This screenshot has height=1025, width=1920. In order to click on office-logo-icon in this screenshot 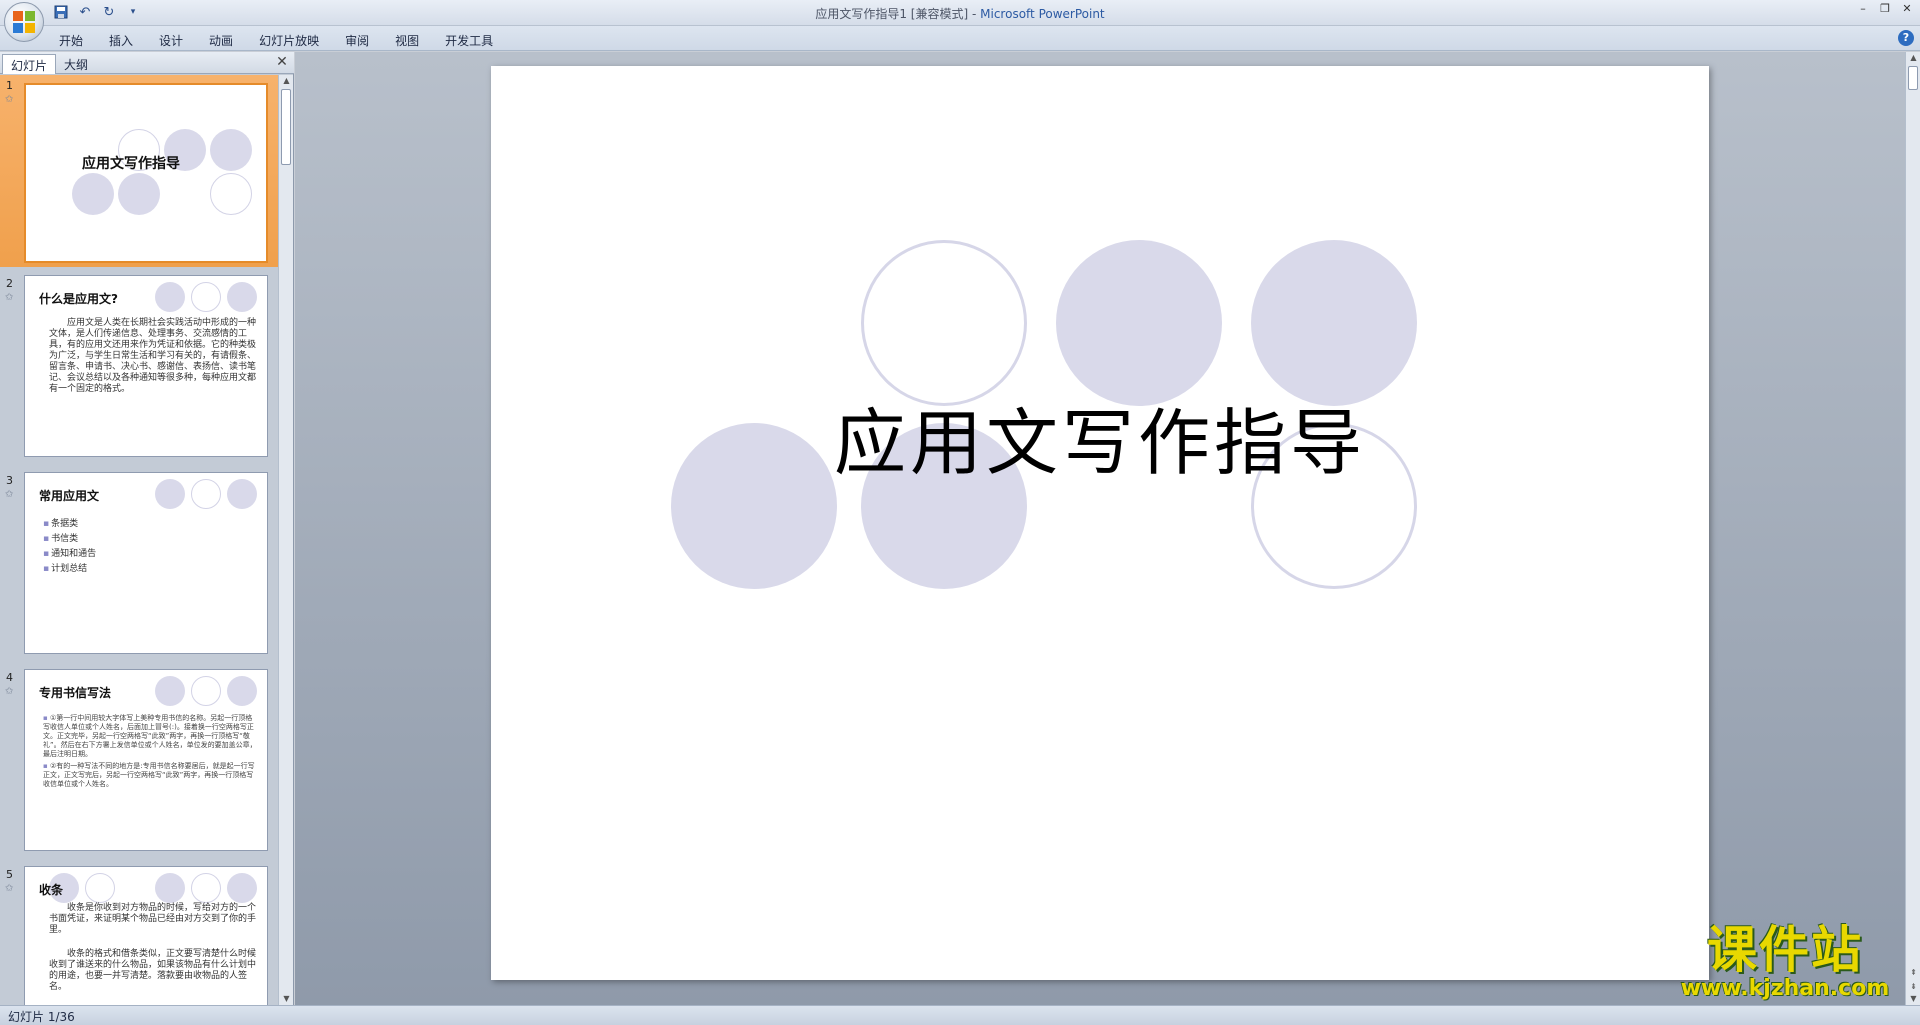, I will do `click(24, 22)`.